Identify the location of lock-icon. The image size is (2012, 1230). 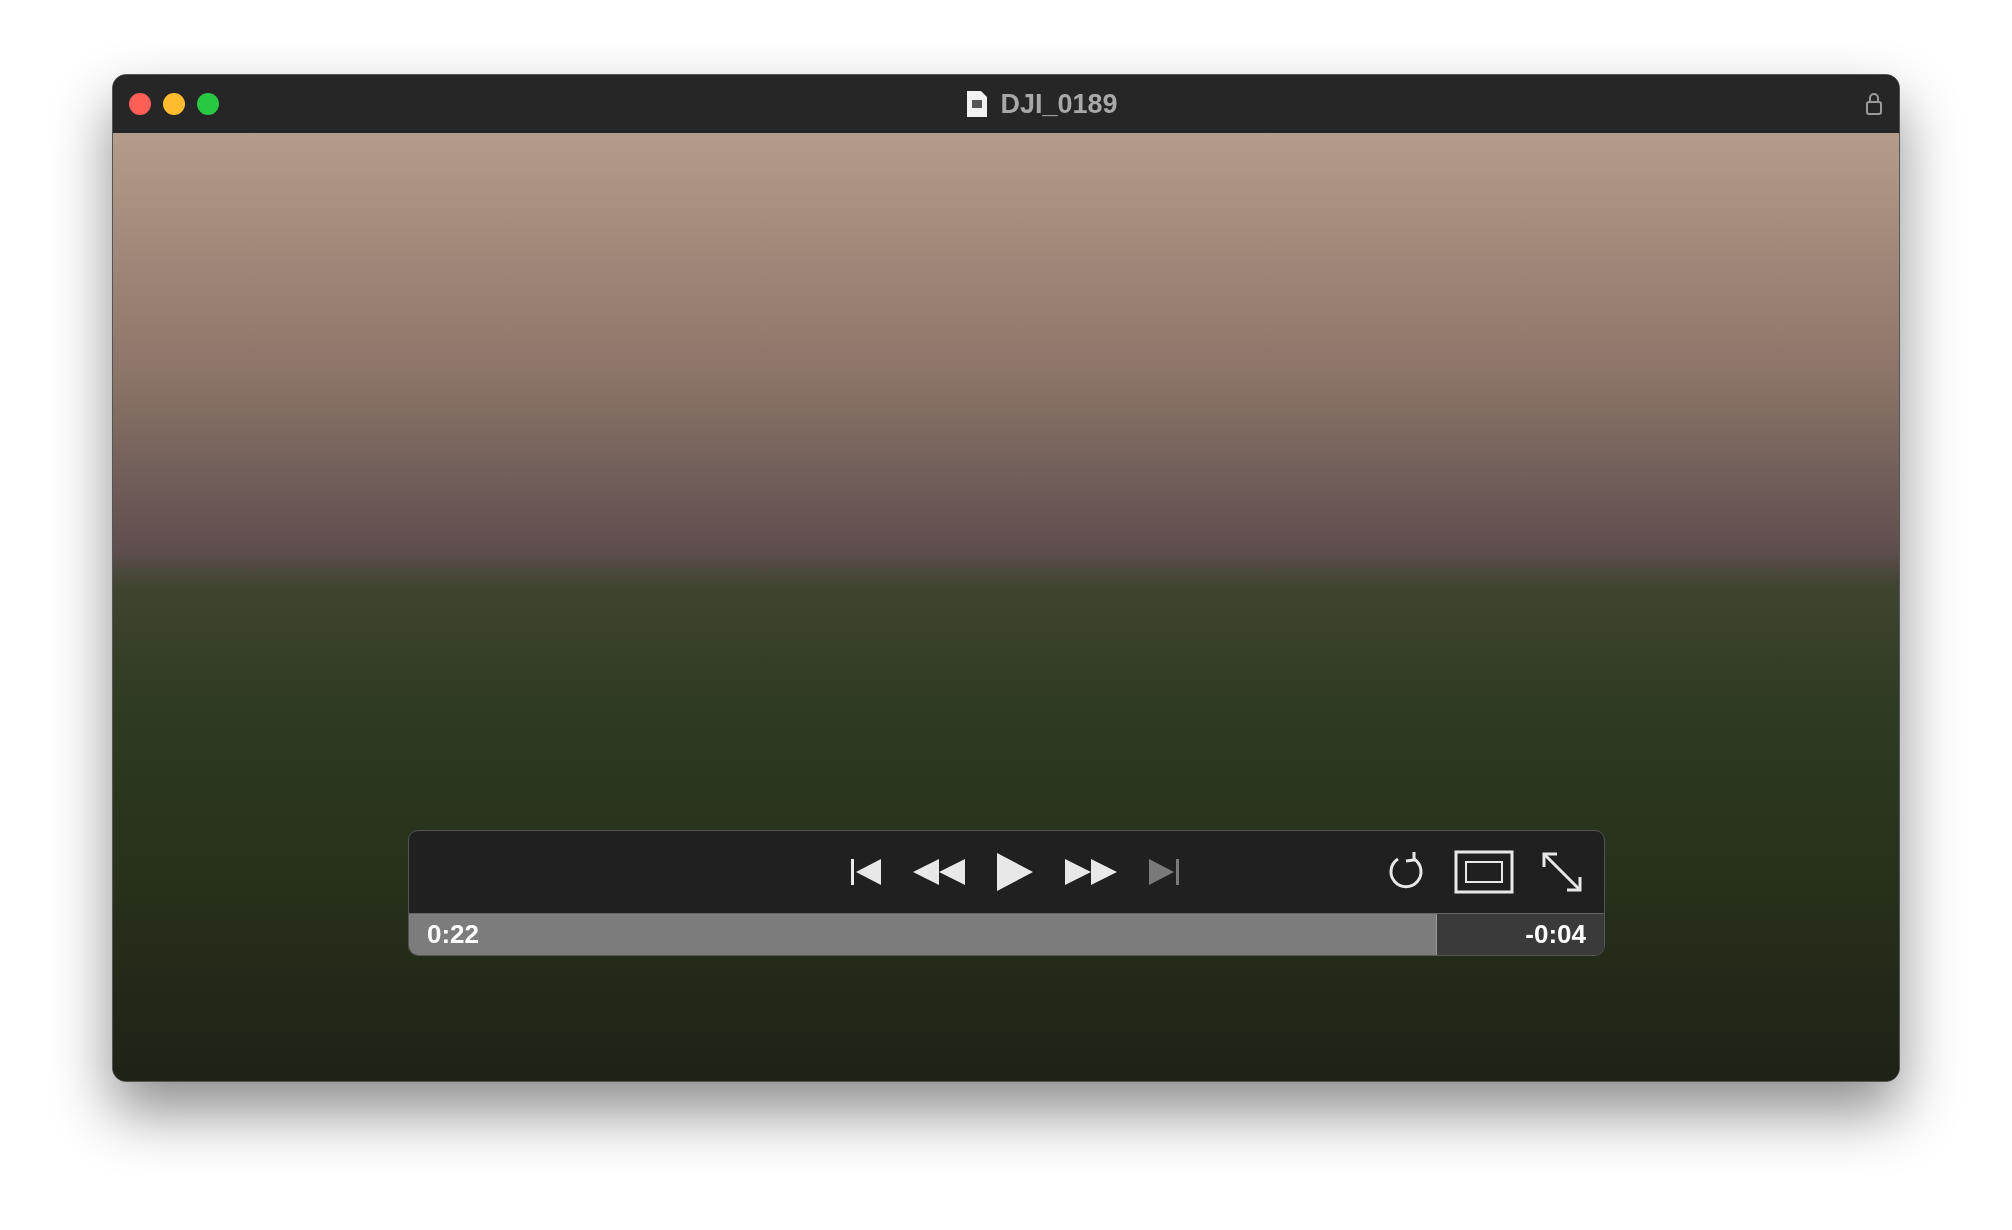
(1874, 104).